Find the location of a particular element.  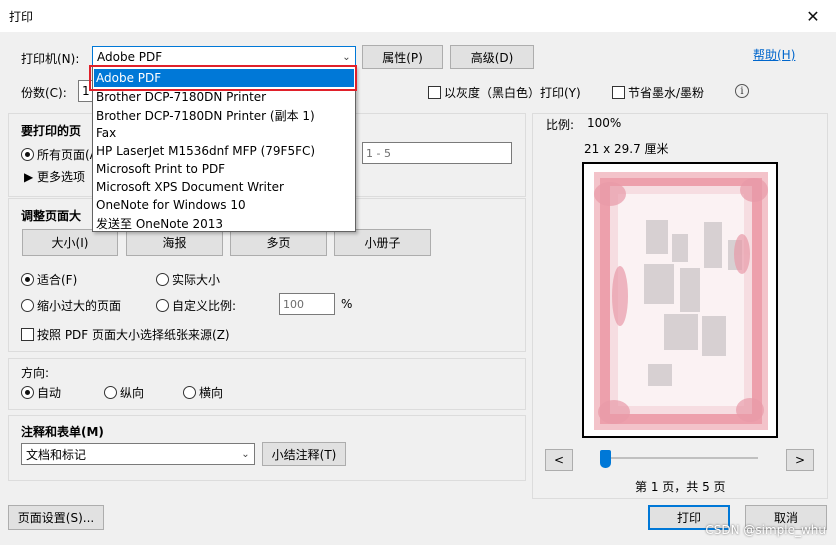

page-slider-thumb is located at coordinates (605, 459).